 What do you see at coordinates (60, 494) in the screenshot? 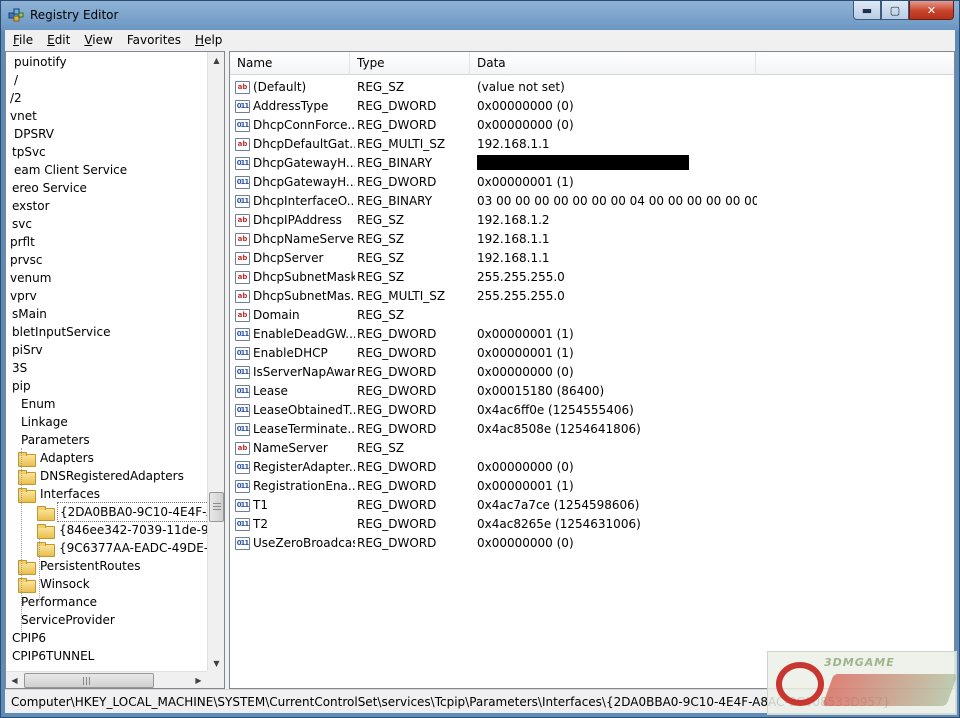
I see `tree-item: Interfaces` at bounding box center [60, 494].